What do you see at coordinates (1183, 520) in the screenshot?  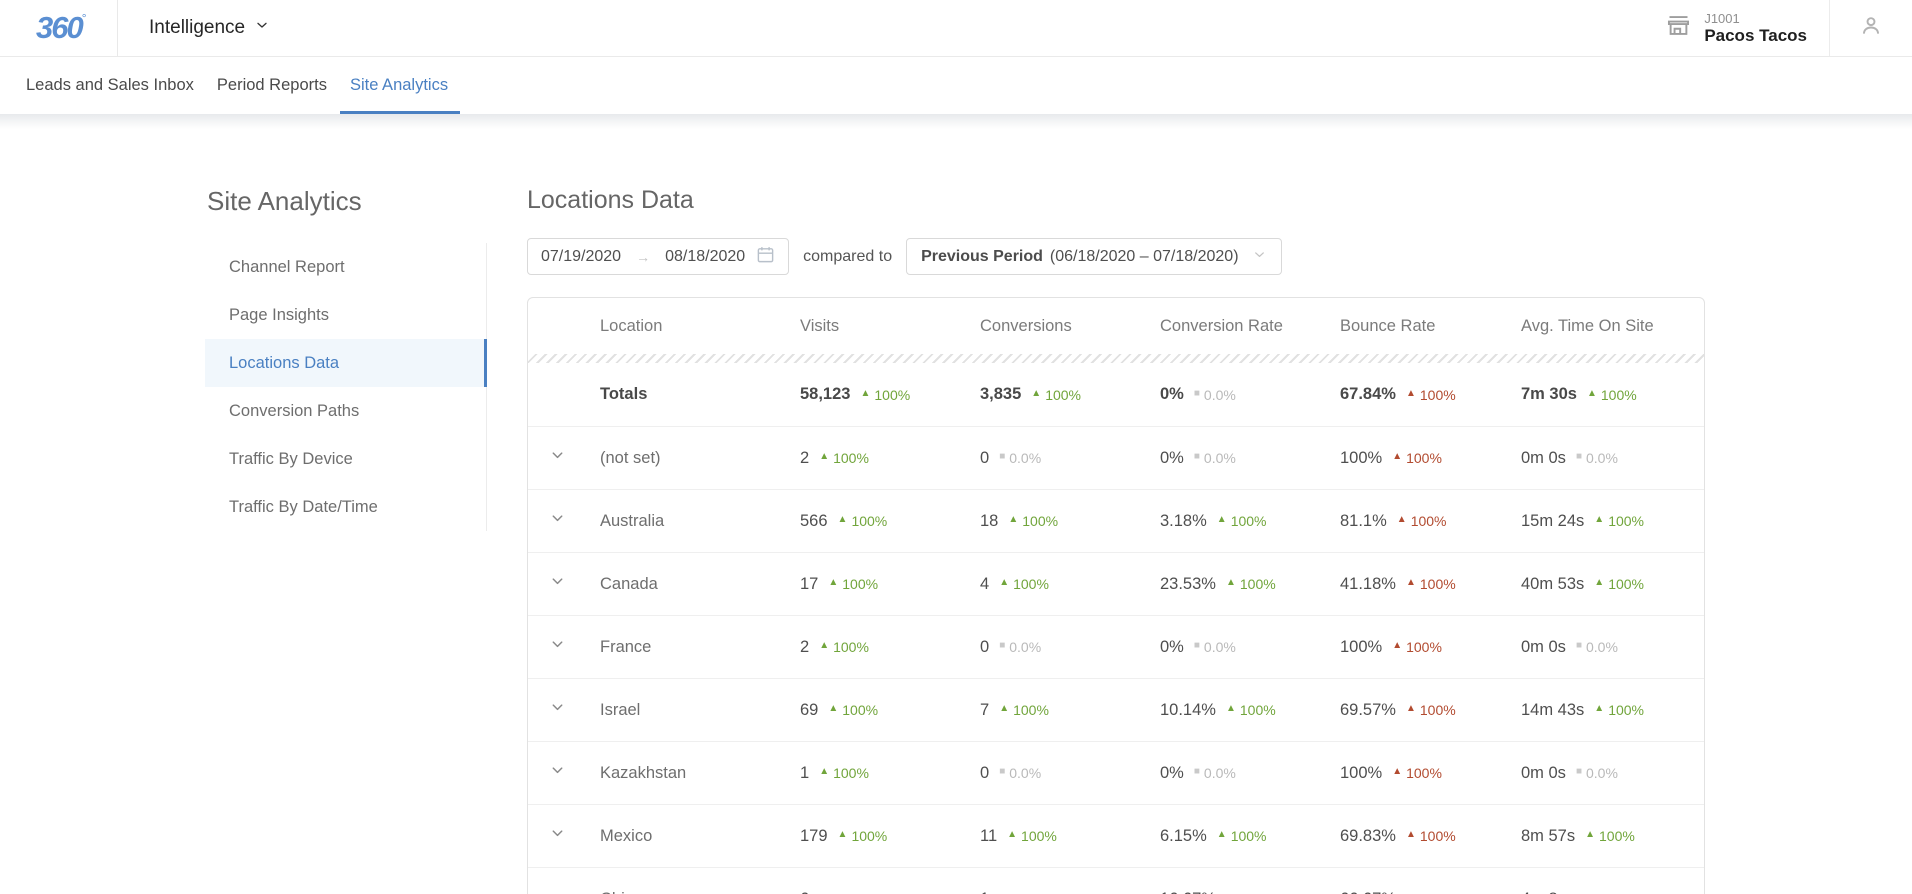 I see `metric-value: 3.18%` at bounding box center [1183, 520].